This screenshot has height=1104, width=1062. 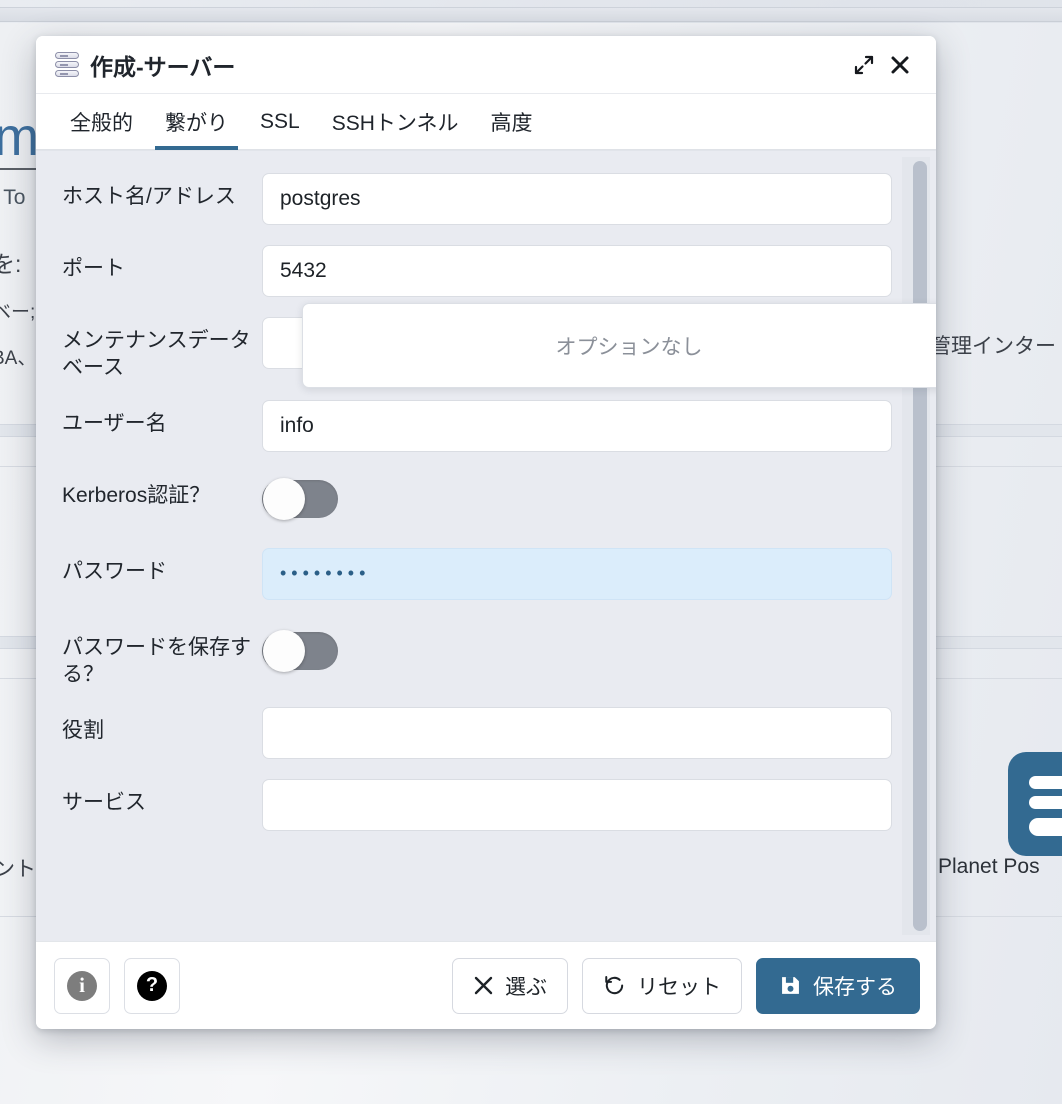 What do you see at coordinates (790, 985) in the screenshot?
I see `save-disk-icon` at bounding box center [790, 985].